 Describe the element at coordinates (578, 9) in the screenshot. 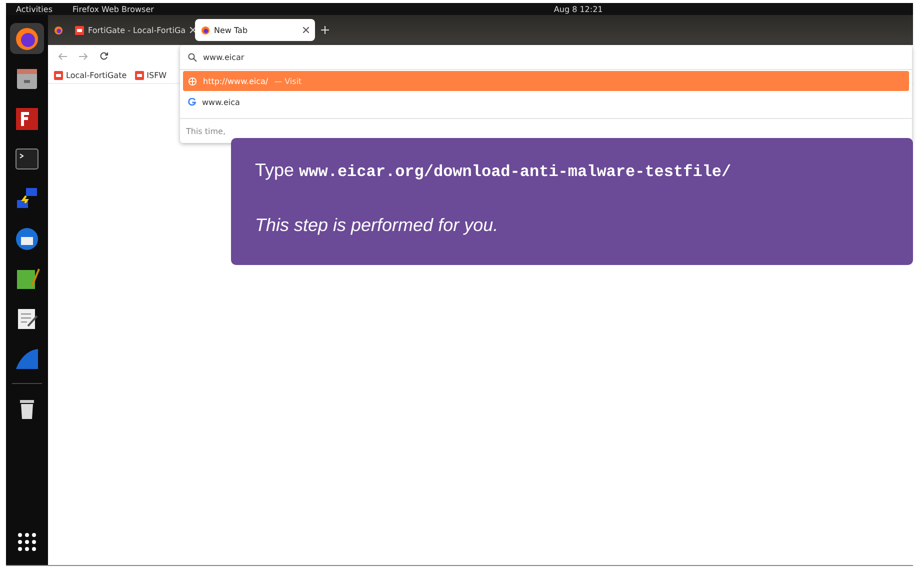

I see `clock: Aug 8 12:21` at that location.